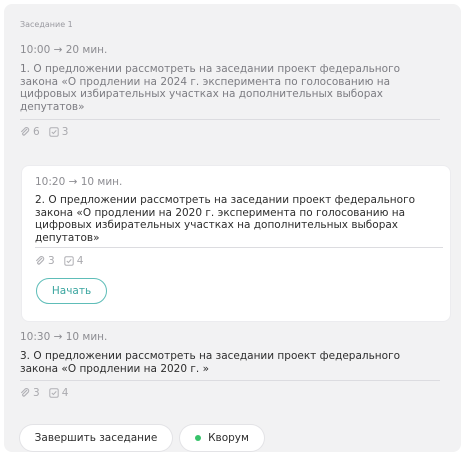 This screenshot has height=456, width=465. What do you see at coordinates (228, 438) in the screenshot?
I see `quorum-label: Кворум` at bounding box center [228, 438].